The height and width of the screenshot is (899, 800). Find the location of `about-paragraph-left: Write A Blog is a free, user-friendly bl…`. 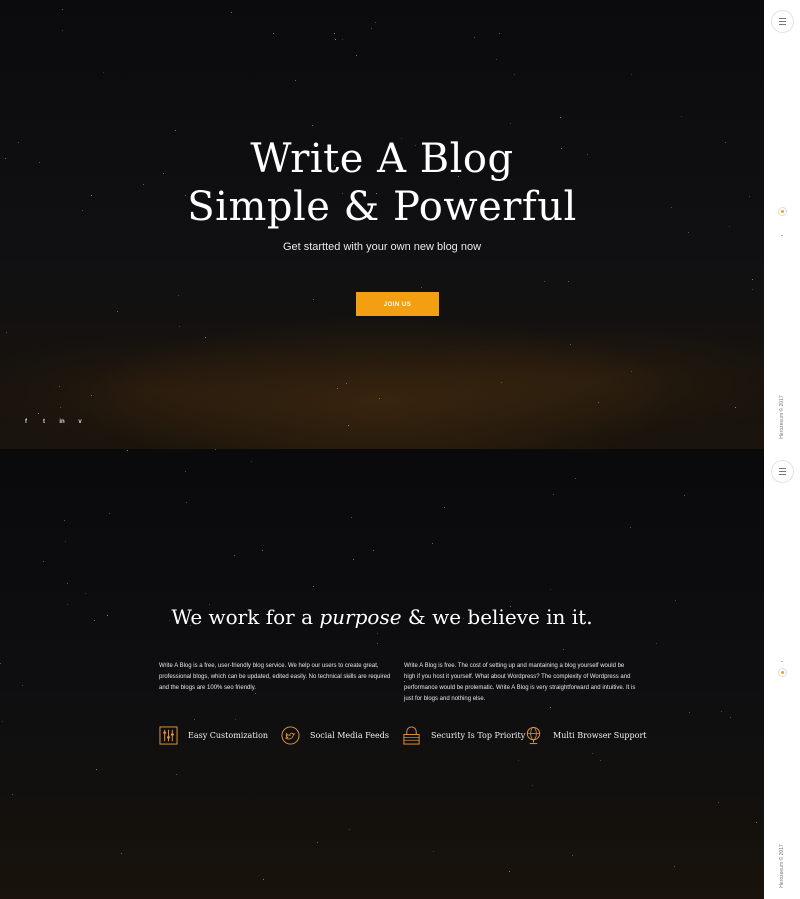

about-paragraph-left: Write A Blog is a free, user-friendly bl… is located at coordinates (275, 677).